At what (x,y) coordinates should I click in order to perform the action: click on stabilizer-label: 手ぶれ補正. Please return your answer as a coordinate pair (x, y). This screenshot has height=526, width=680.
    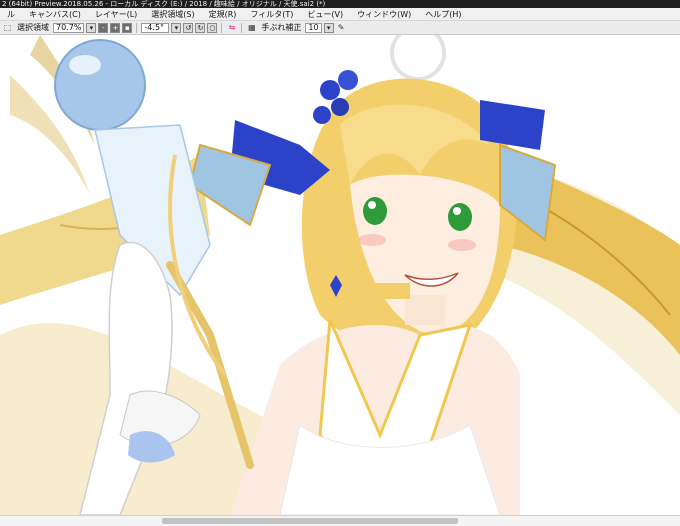
    Looking at the image, I should click on (281, 27).